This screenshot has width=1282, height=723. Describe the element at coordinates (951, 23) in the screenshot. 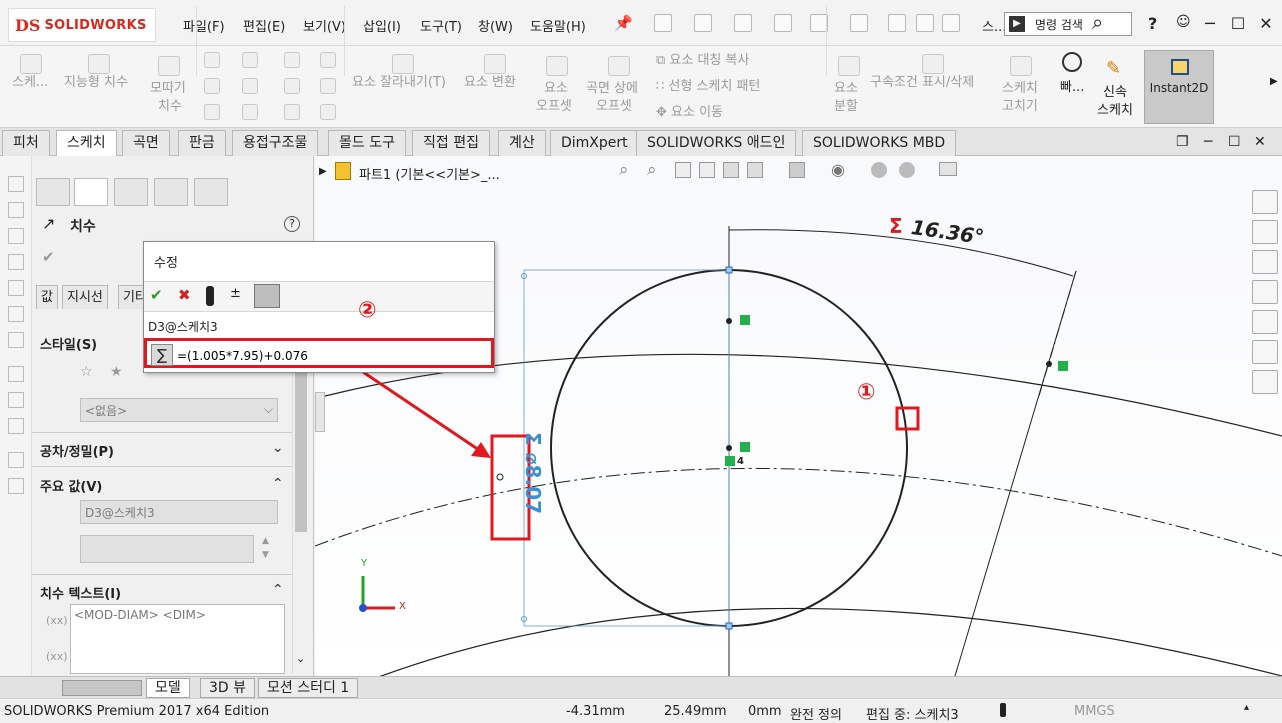

I see `options-gear-icon` at that location.